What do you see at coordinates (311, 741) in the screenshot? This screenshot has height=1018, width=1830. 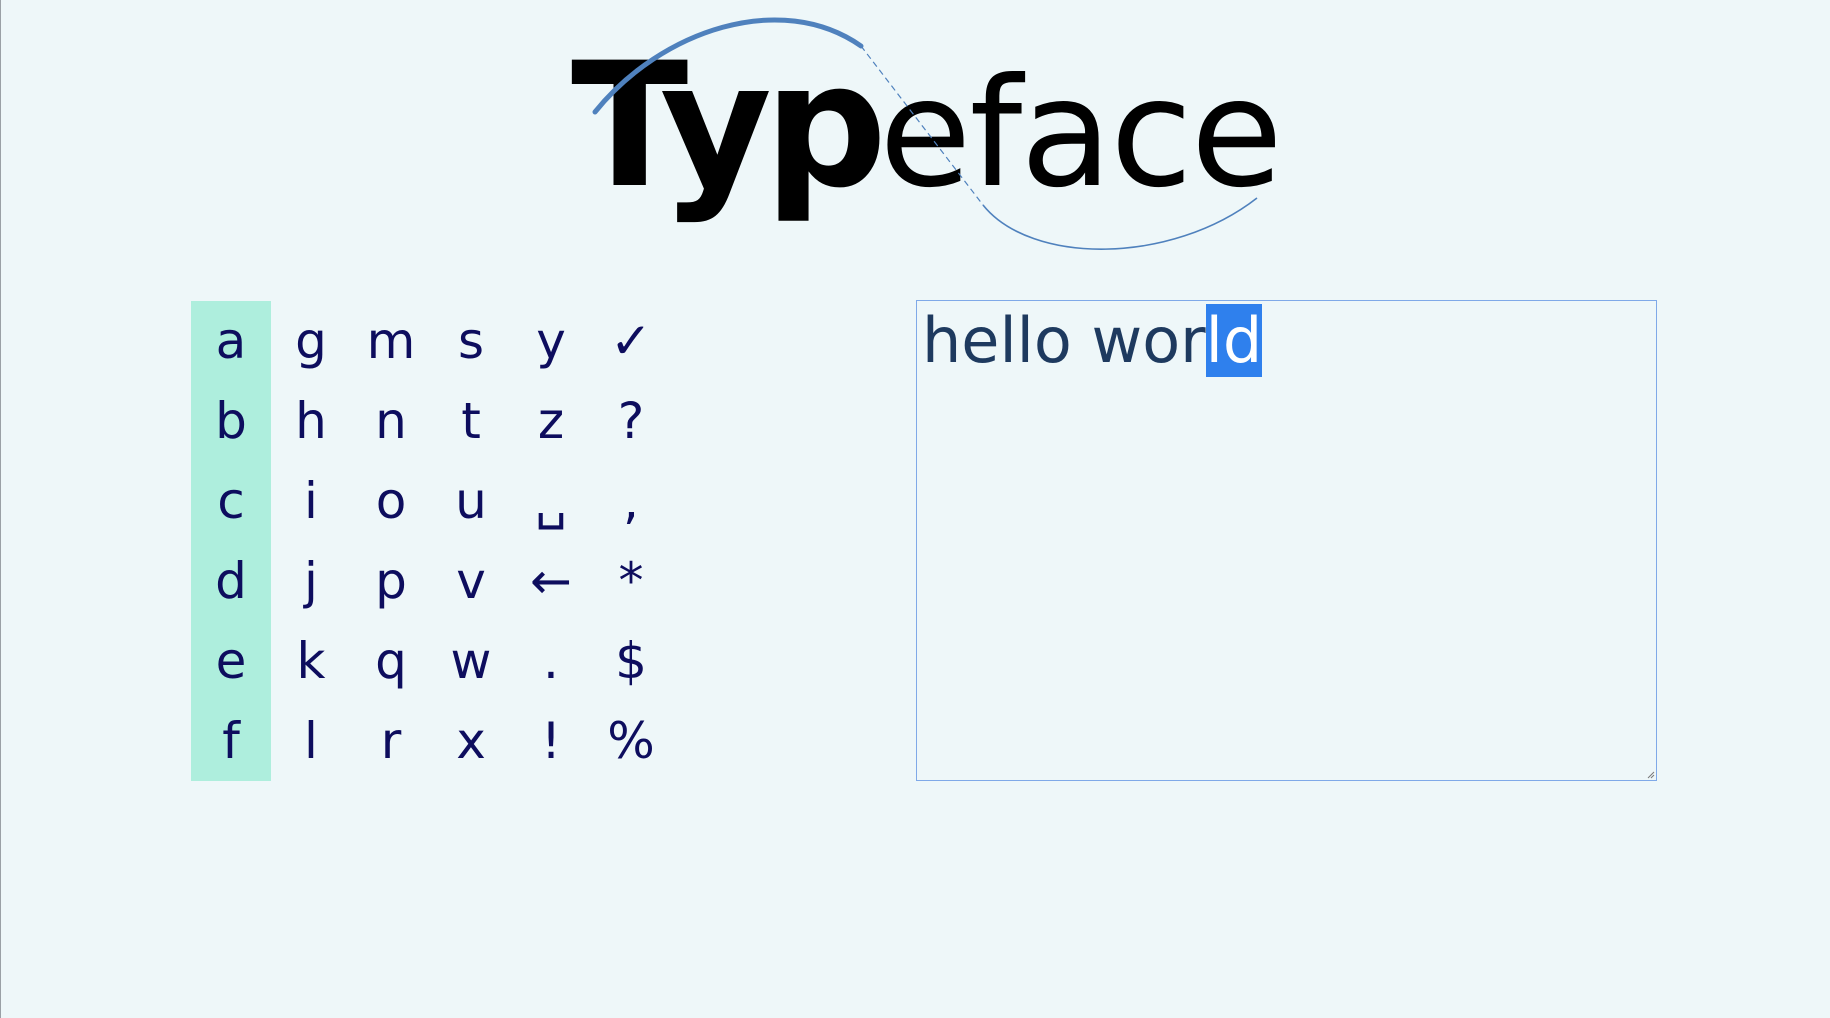 I see `key-l: l` at bounding box center [311, 741].